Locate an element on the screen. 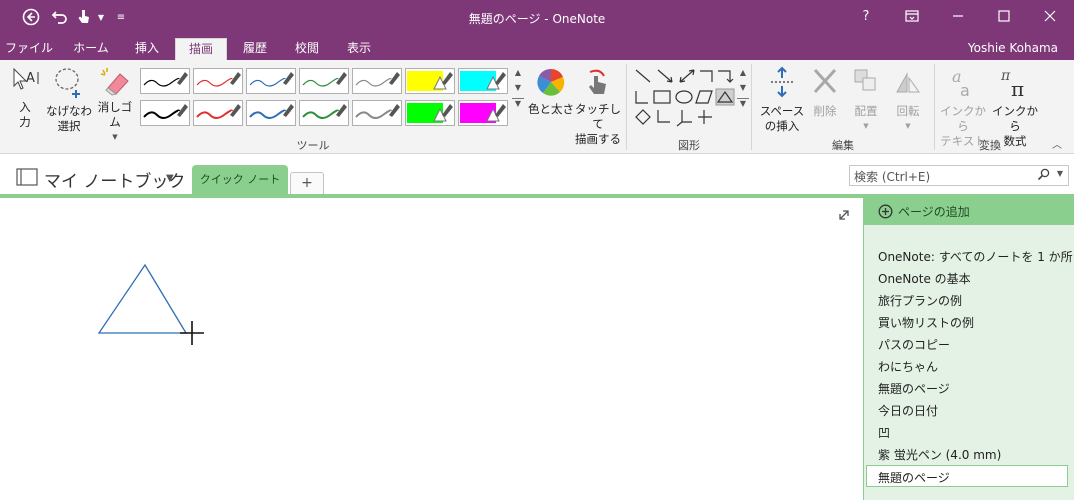 The height and width of the screenshot is (500, 1074). help-button: ? is located at coordinates (866, 16).